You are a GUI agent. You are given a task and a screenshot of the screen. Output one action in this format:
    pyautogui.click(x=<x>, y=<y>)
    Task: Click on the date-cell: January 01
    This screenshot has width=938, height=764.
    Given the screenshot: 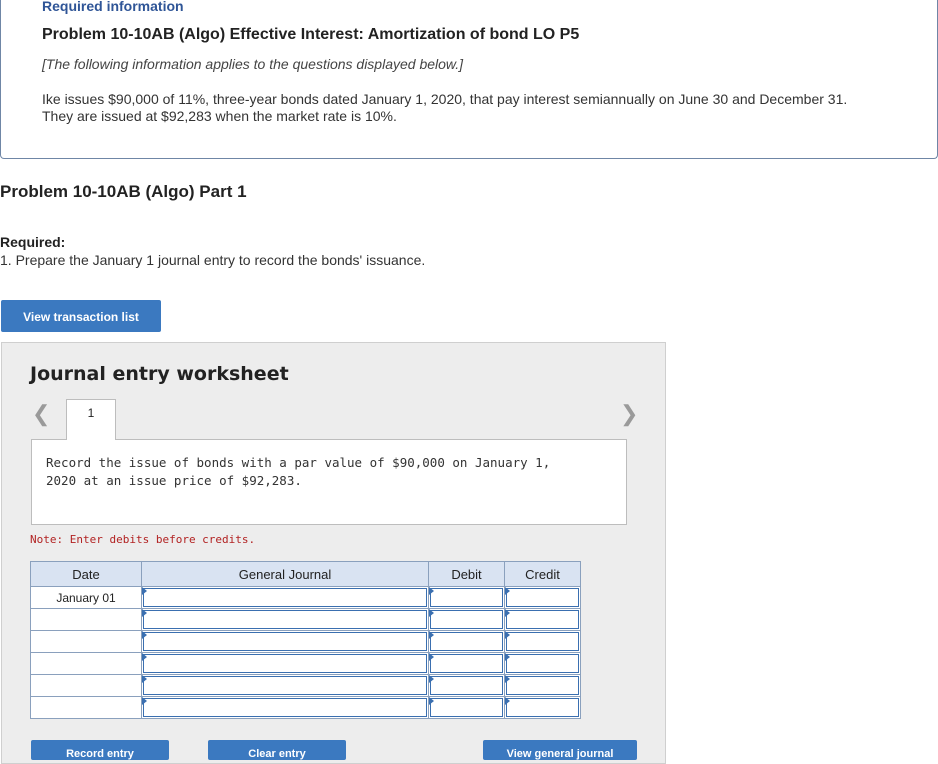 What is the action you would take?
    pyautogui.click(x=86, y=597)
    